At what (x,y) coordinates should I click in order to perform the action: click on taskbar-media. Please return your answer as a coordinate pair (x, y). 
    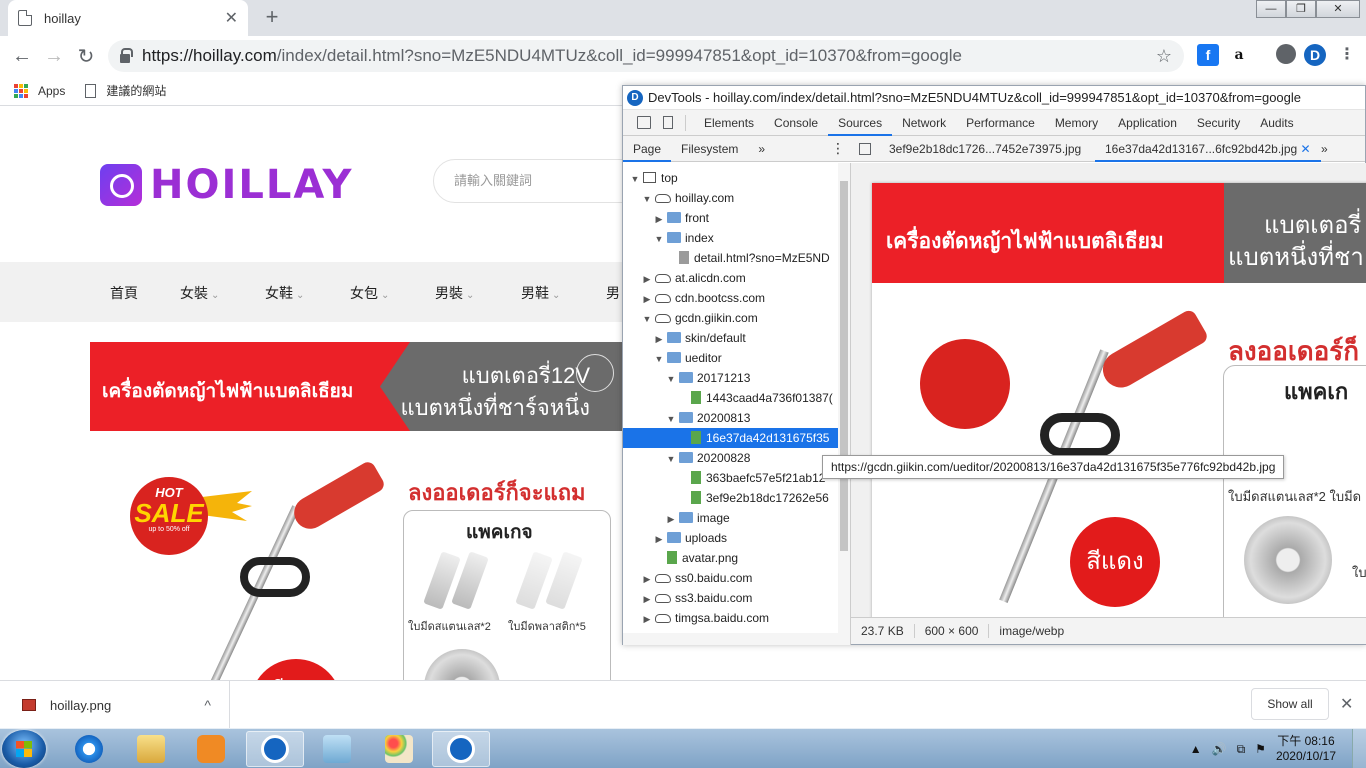
    Looking at the image, I should click on (211, 749).